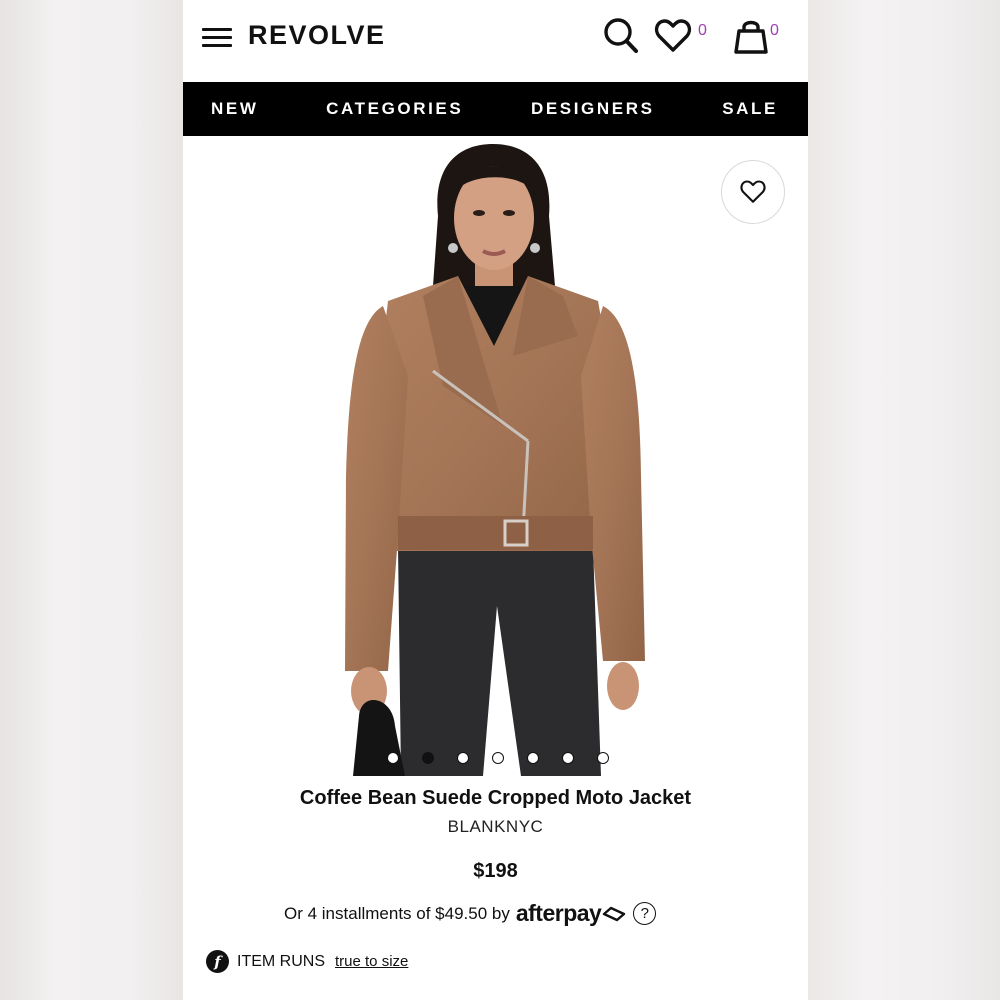  Describe the element at coordinates (394, 109) in the screenshot. I see `nav-categories: CATEGORIES` at that location.